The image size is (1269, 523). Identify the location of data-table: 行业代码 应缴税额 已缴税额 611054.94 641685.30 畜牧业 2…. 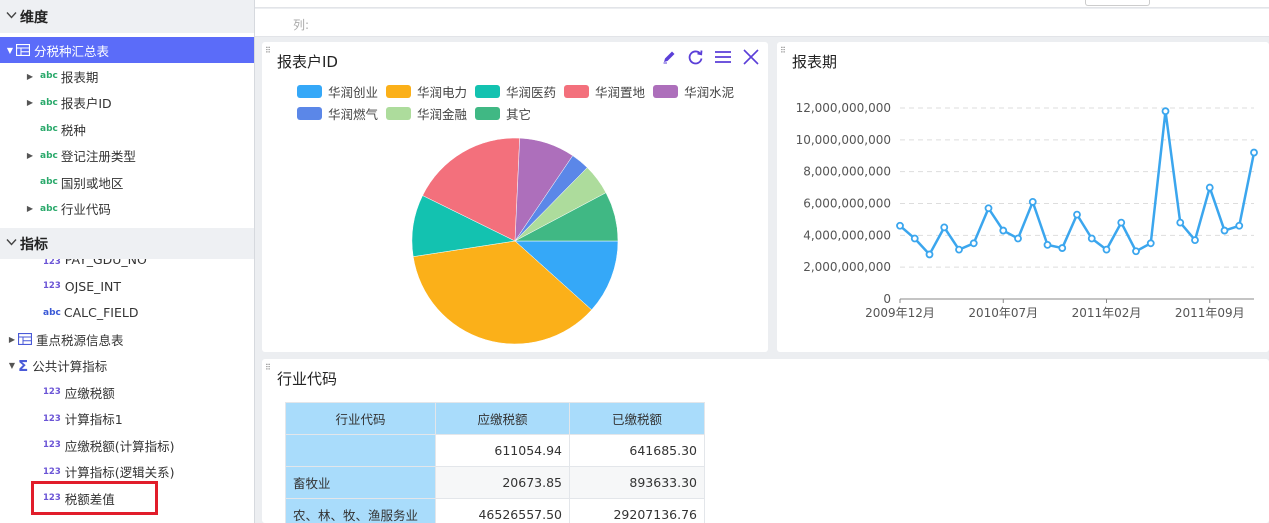
(495, 462).